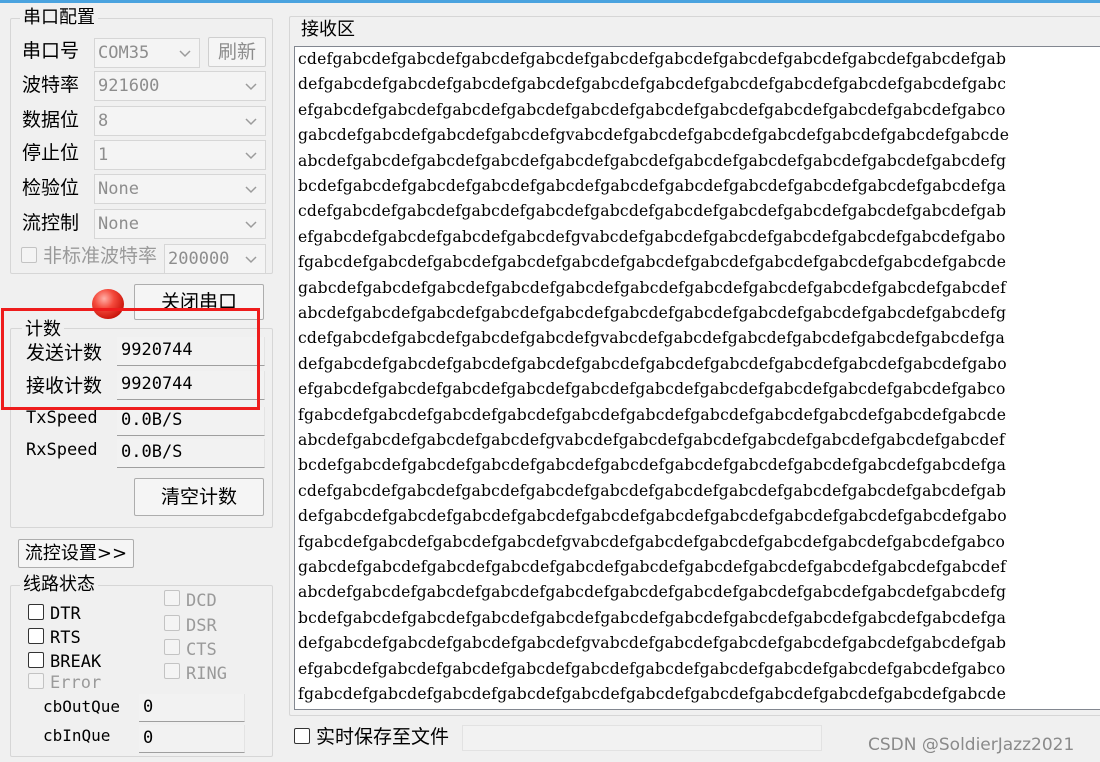 Image resolution: width=1100 pixels, height=762 pixels. What do you see at coordinates (36, 636) in the screenshot?
I see `rts-checkbox` at bounding box center [36, 636].